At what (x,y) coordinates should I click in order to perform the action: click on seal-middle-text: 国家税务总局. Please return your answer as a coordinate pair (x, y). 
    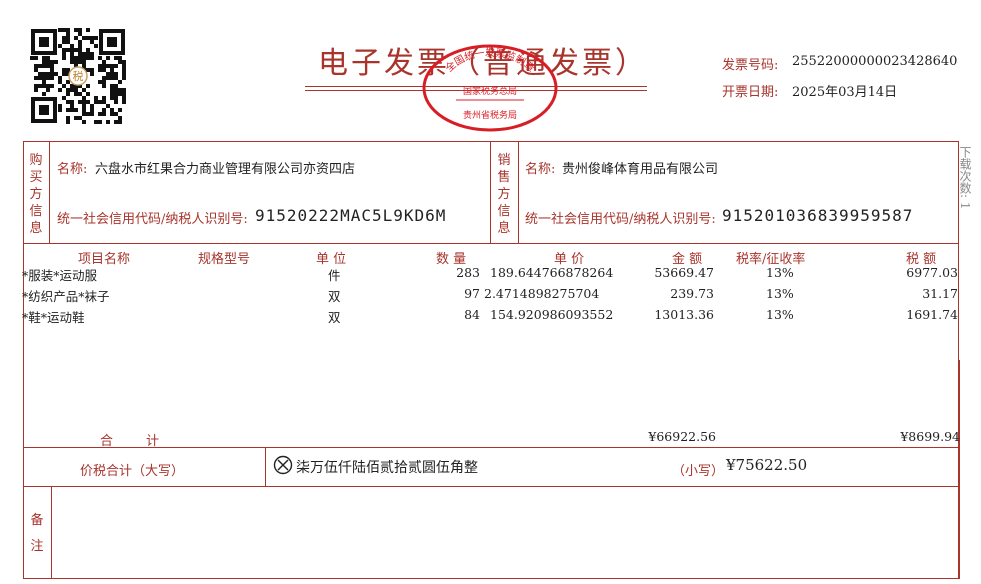
    Looking at the image, I should click on (490, 91).